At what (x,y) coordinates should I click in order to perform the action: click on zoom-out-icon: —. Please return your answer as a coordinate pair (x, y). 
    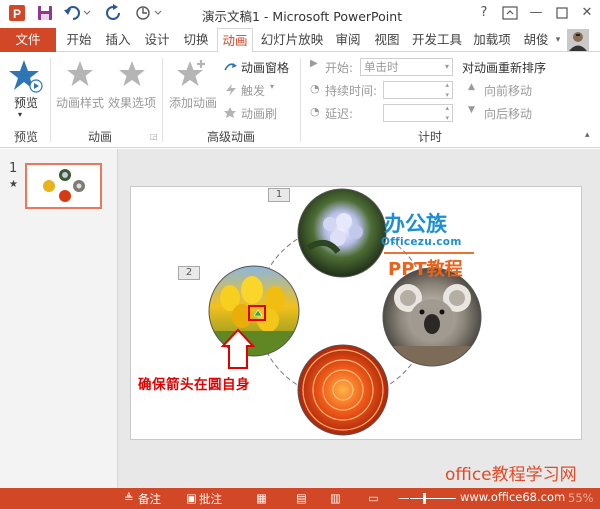
    Looking at the image, I should click on (404, 498).